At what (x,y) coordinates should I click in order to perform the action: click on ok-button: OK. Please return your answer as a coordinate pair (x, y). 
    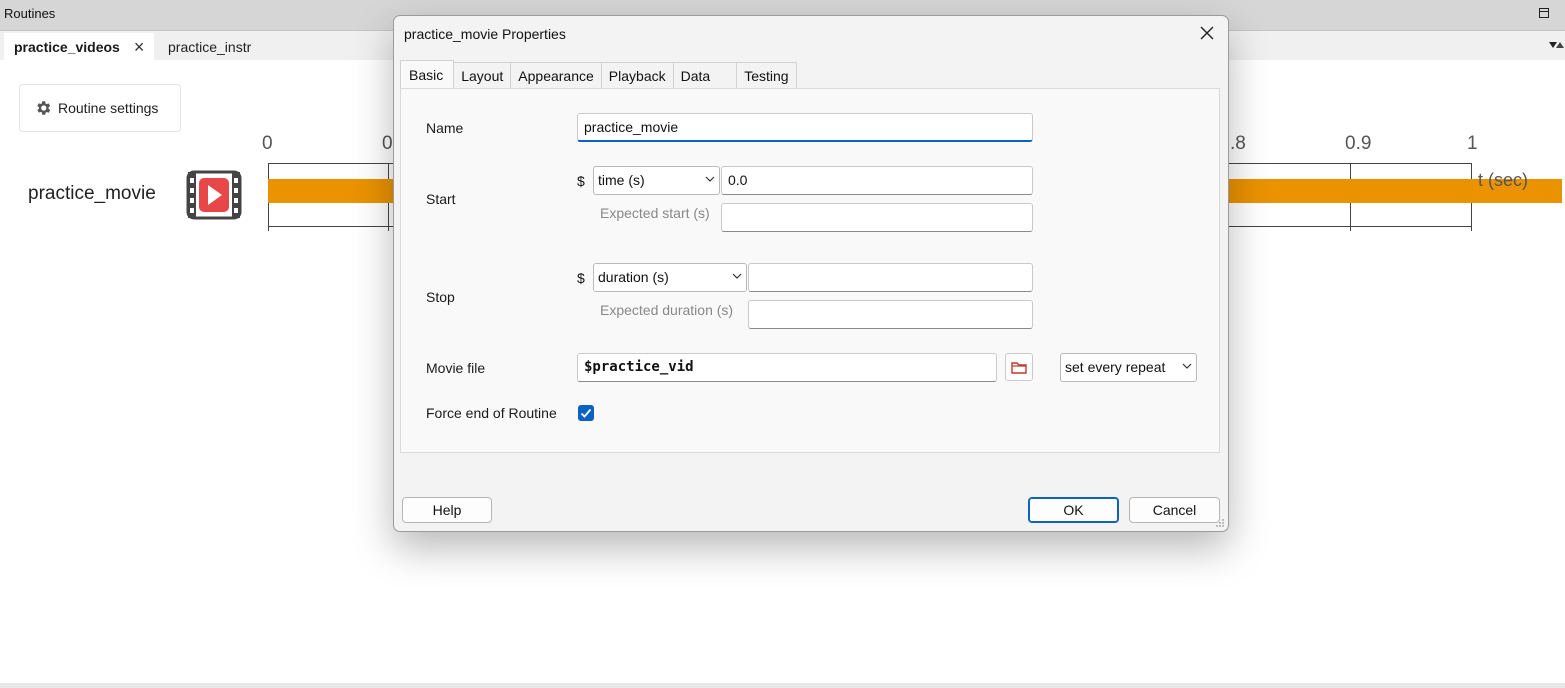
    Looking at the image, I should click on (1073, 510).